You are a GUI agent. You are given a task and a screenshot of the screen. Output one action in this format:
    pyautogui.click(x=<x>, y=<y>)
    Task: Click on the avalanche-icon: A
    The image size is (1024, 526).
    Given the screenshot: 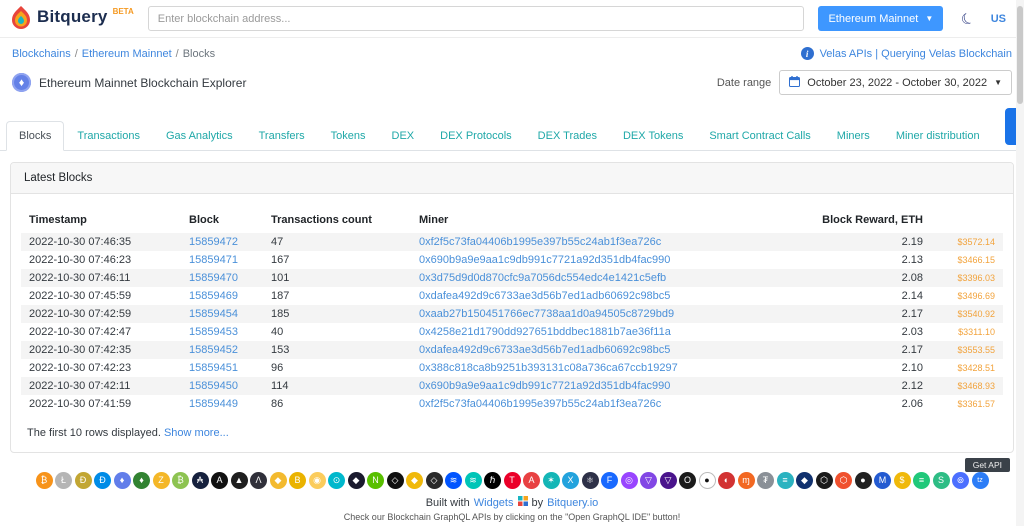 What is the action you would take?
    pyautogui.click(x=531, y=480)
    